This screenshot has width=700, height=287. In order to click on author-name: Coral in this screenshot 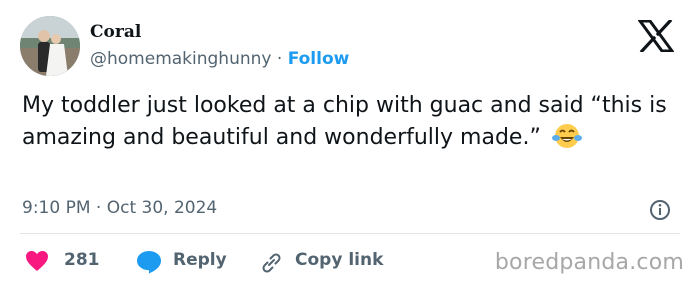, I will do `click(115, 32)`.